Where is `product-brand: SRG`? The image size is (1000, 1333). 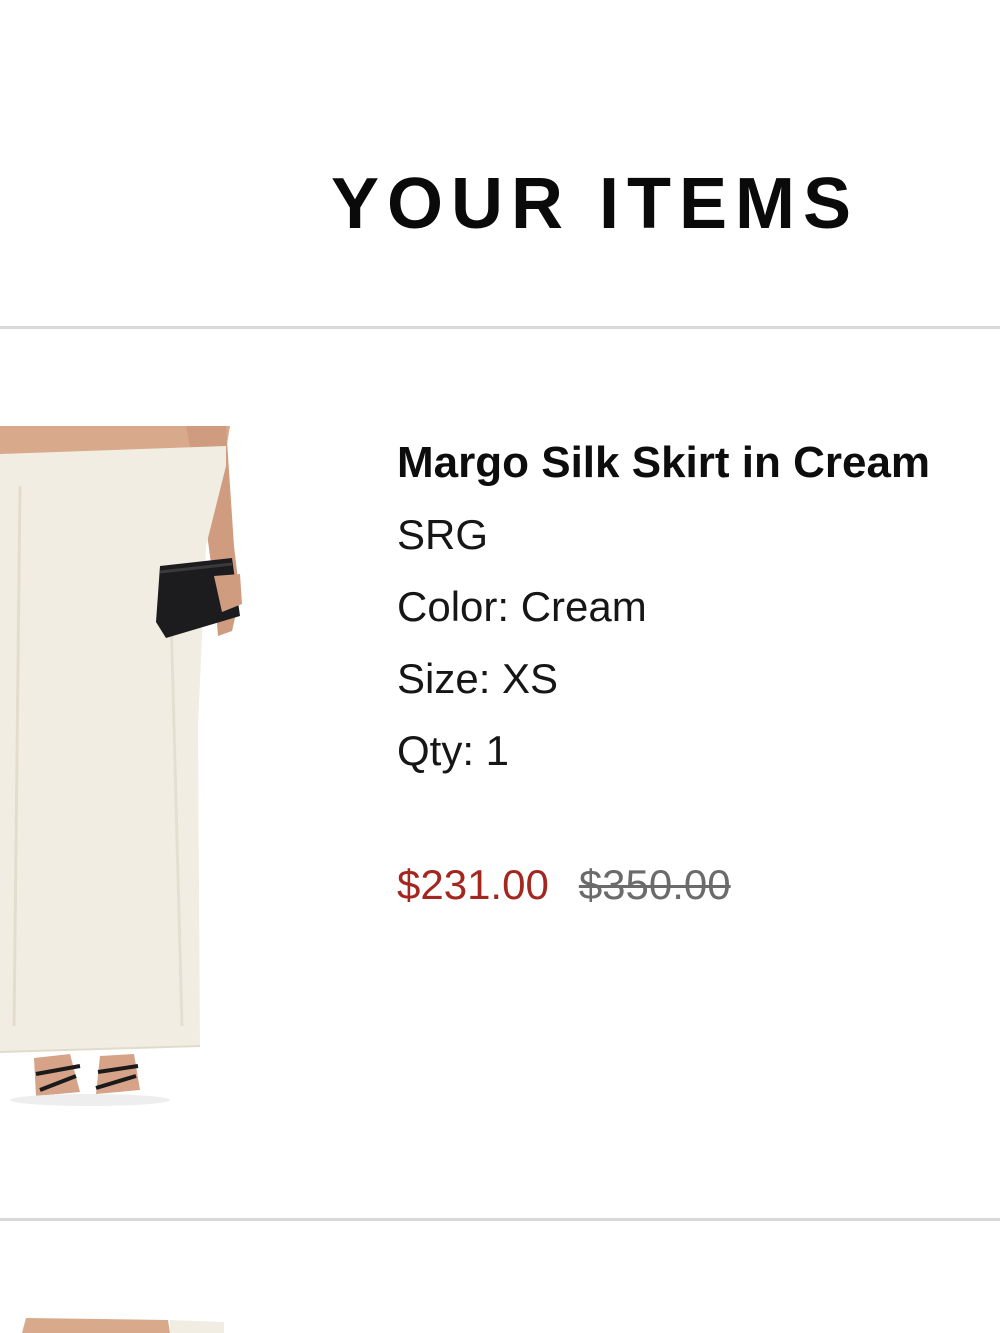
product-brand: SRG is located at coordinates (443, 534).